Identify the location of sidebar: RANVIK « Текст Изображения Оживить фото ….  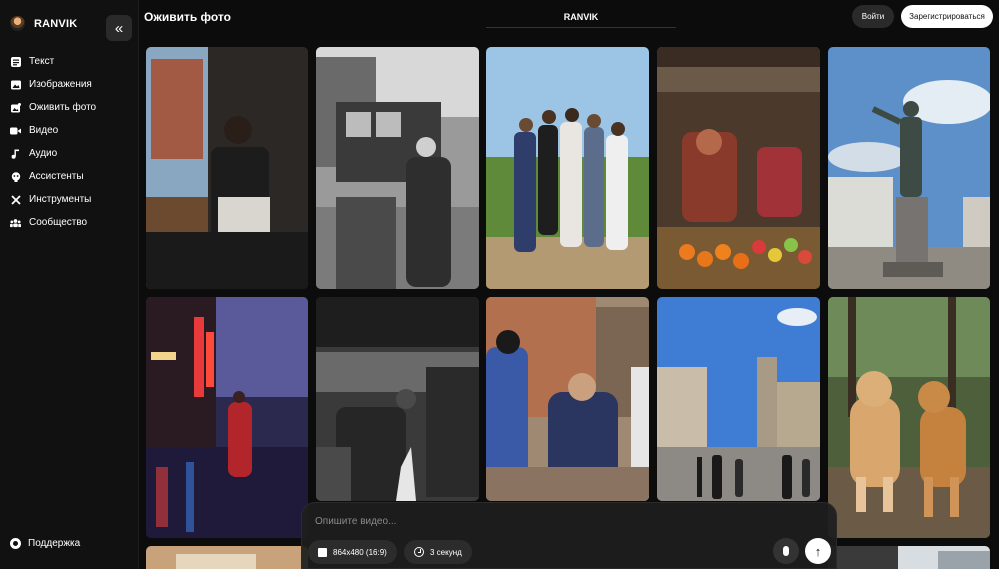
(69, 284).